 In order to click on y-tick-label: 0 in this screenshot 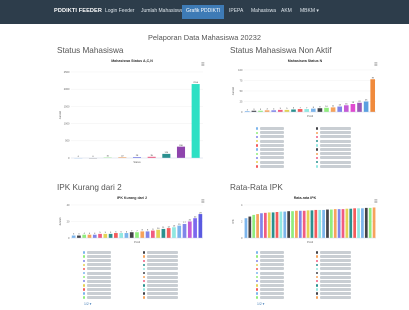, I will do `click(69, 158)`.